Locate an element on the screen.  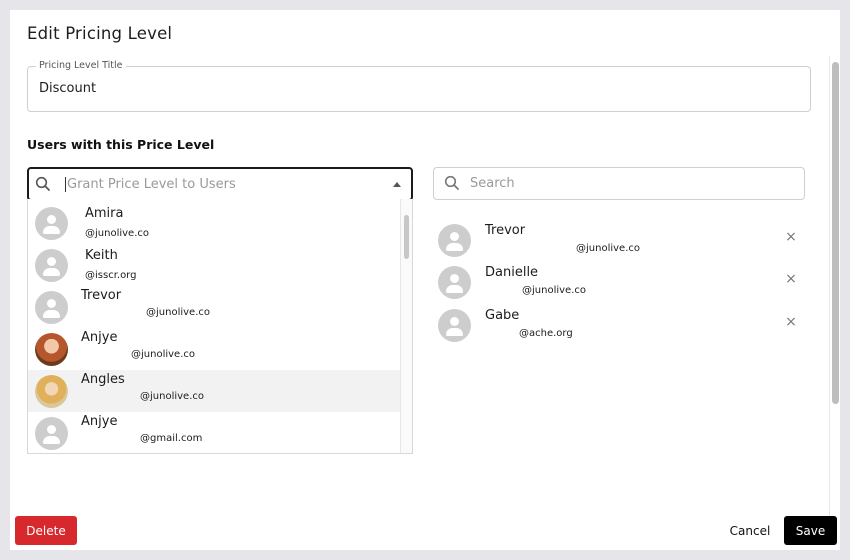
cancel-button: Cancel is located at coordinates (750, 530).